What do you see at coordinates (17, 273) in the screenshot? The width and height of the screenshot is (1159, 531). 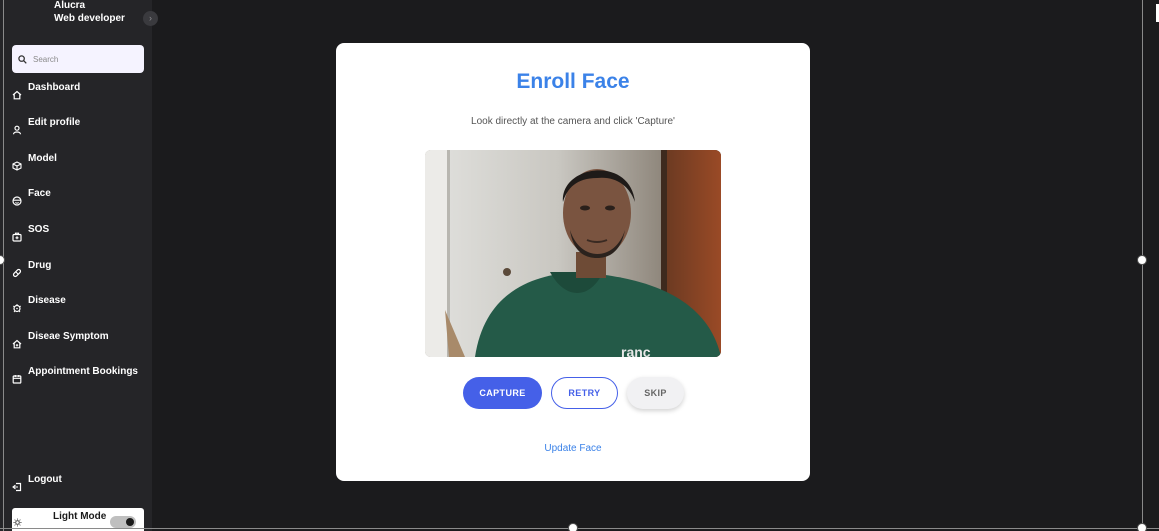 I see `pill-icon` at bounding box center [17, 273].